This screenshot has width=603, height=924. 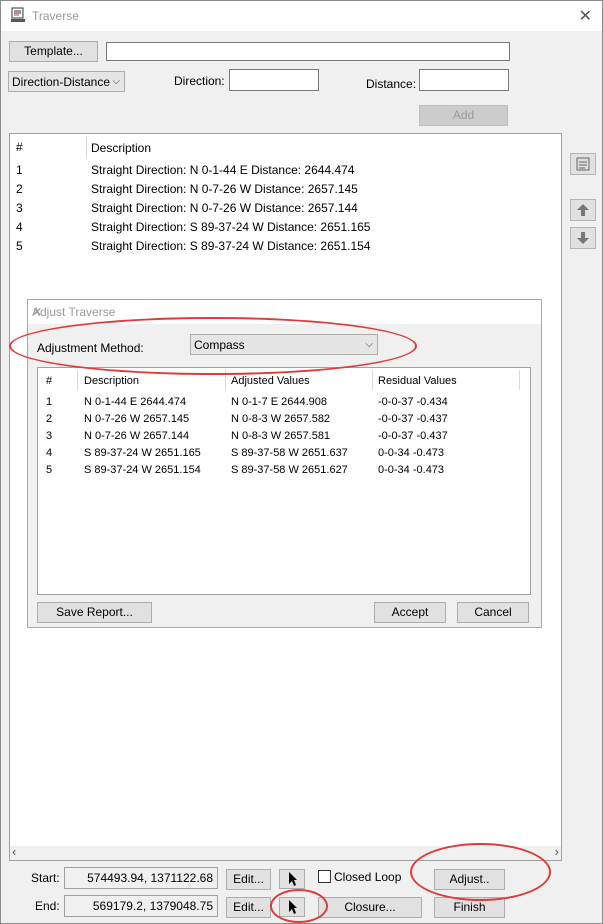 I want to click on table-cell: -0-0-37 -0.434, so click(x=413, y=402).